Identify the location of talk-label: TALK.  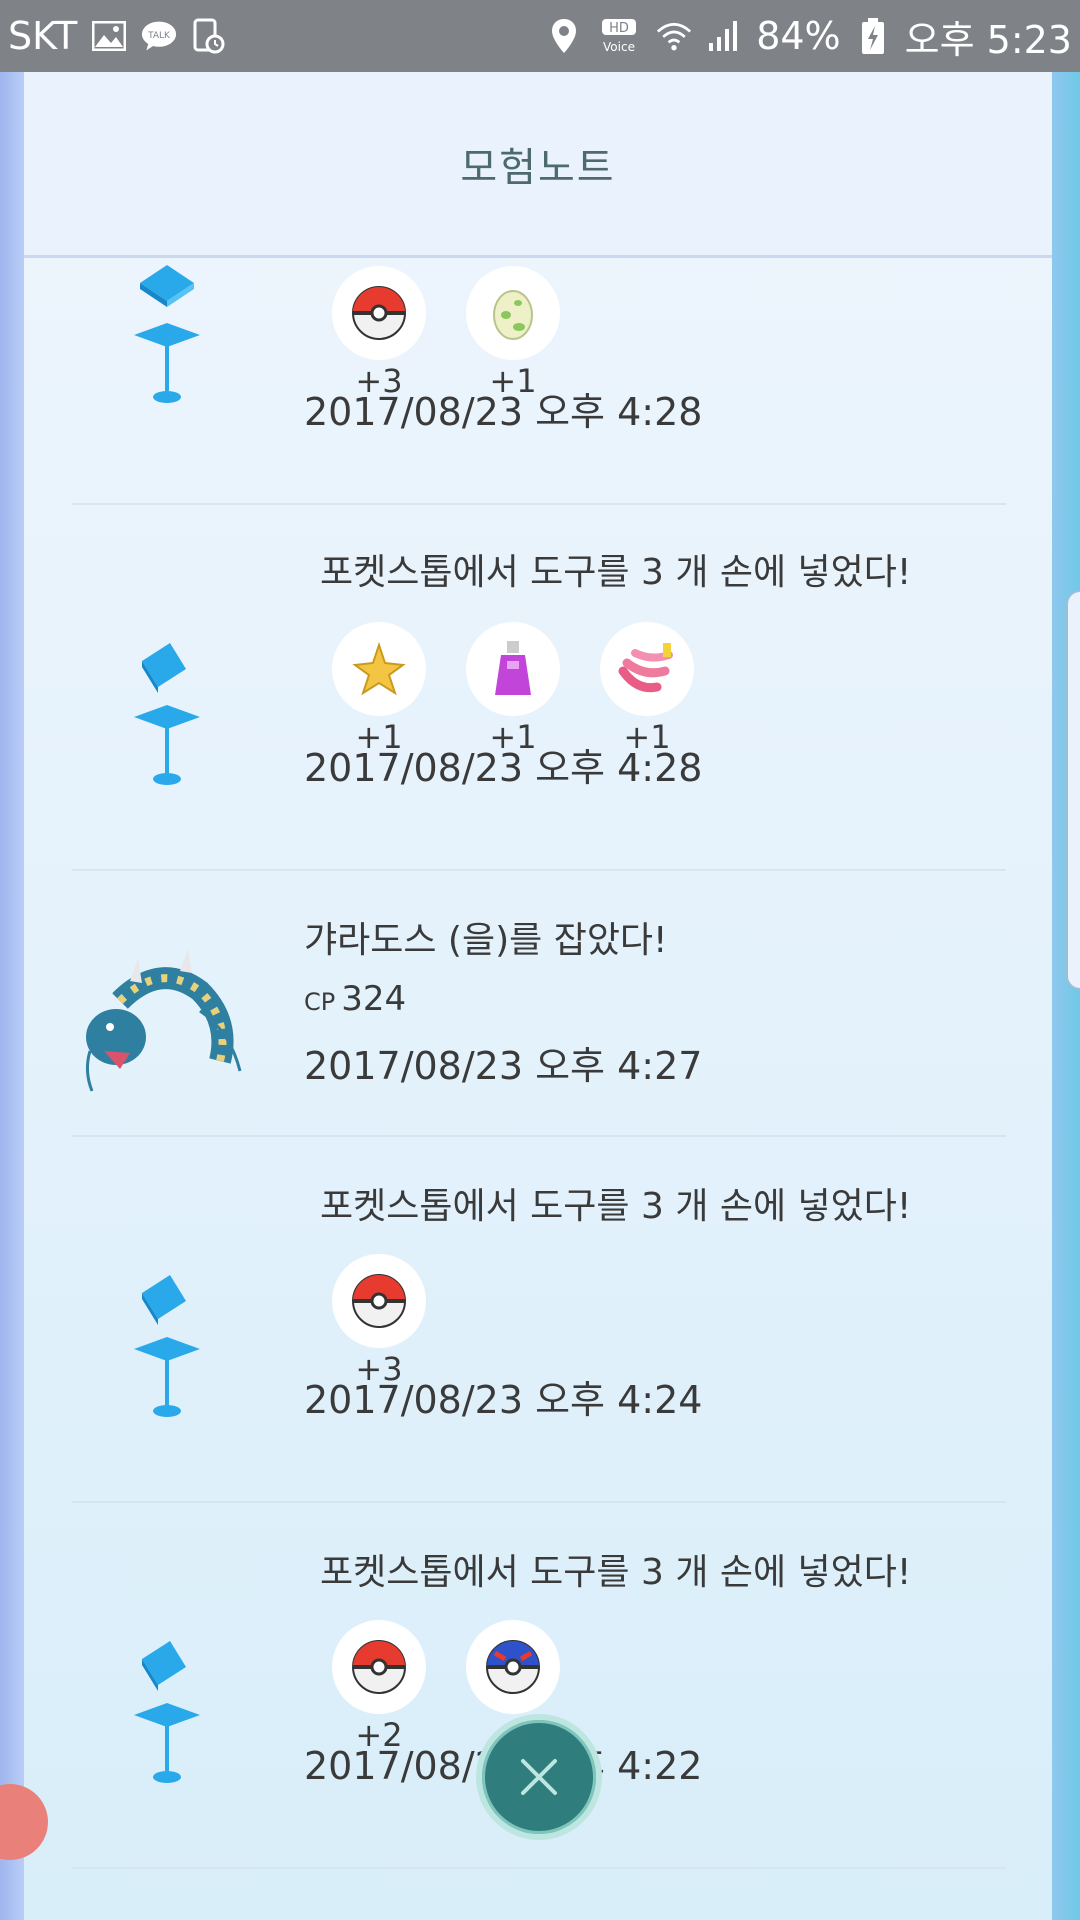
(159, 36).